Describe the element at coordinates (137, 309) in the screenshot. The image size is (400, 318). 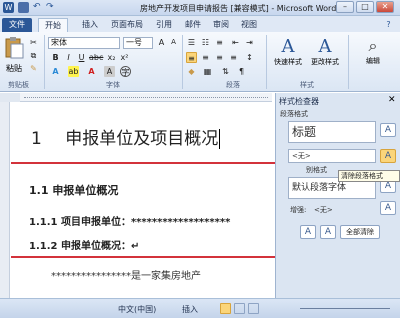
I see `language-status: 中文(中国)` at that location.